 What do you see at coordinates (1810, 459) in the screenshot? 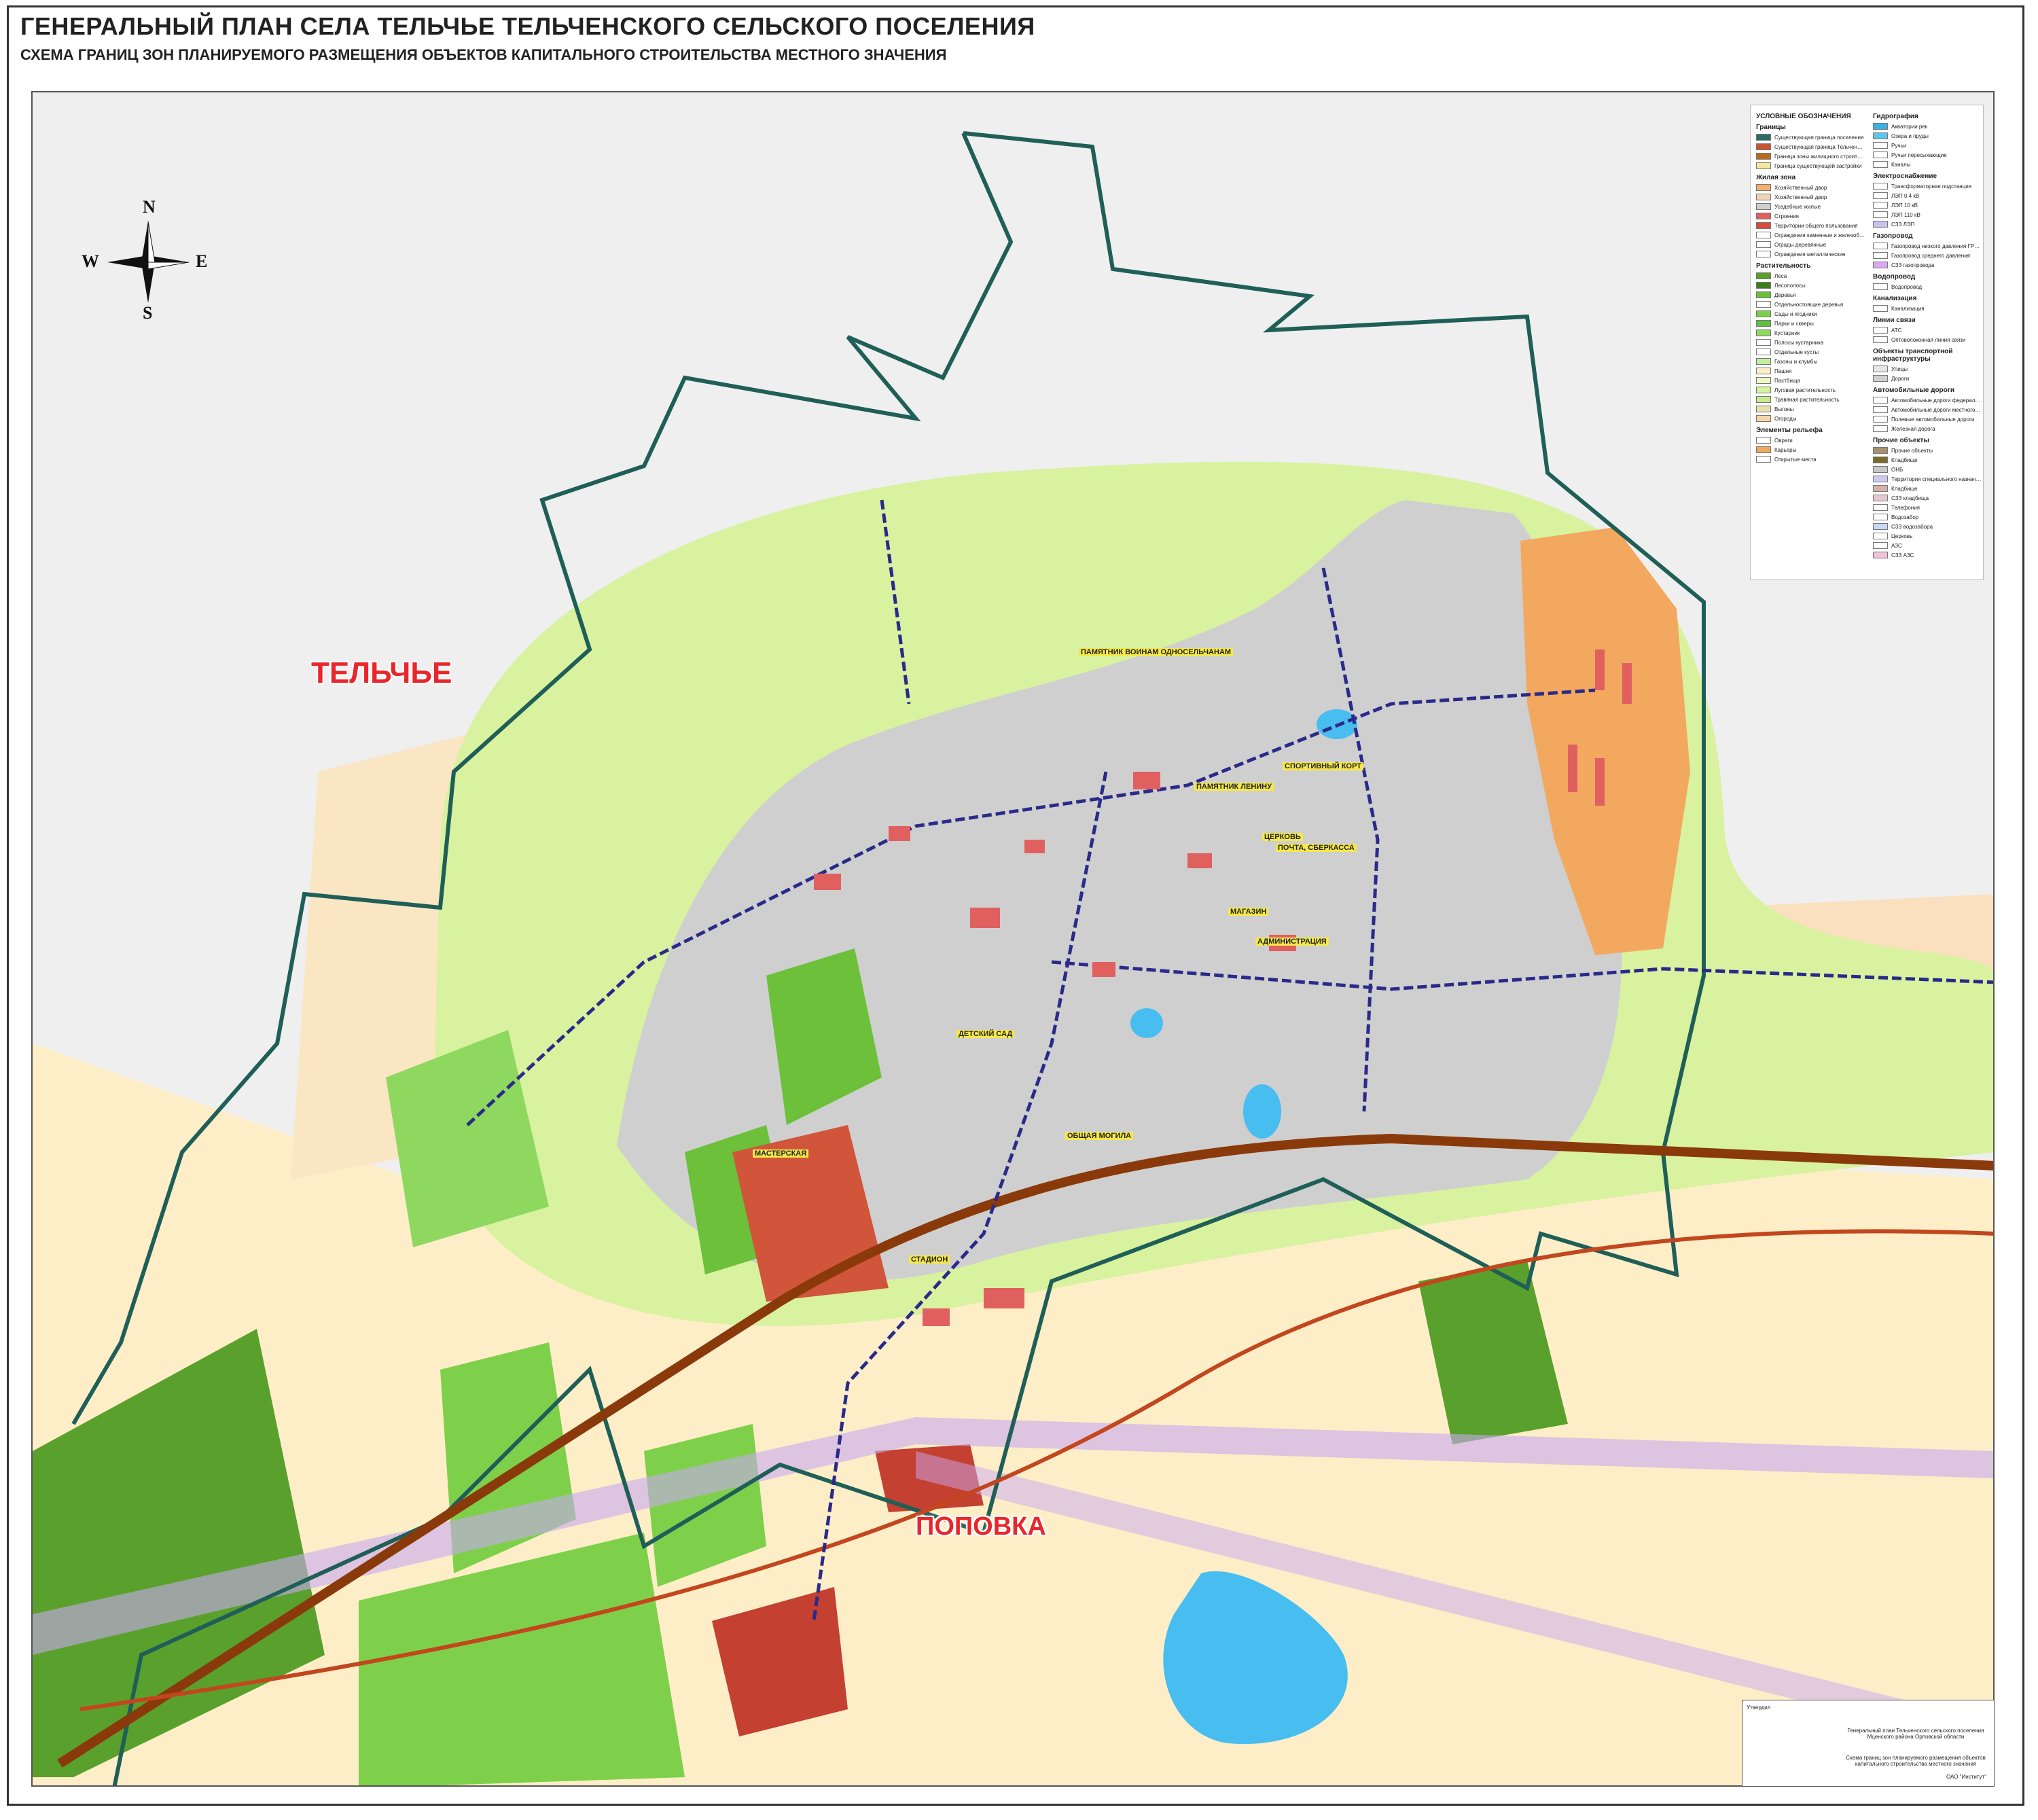
I see `legend-item: Открытые места` at bounding box center [1810, 459].